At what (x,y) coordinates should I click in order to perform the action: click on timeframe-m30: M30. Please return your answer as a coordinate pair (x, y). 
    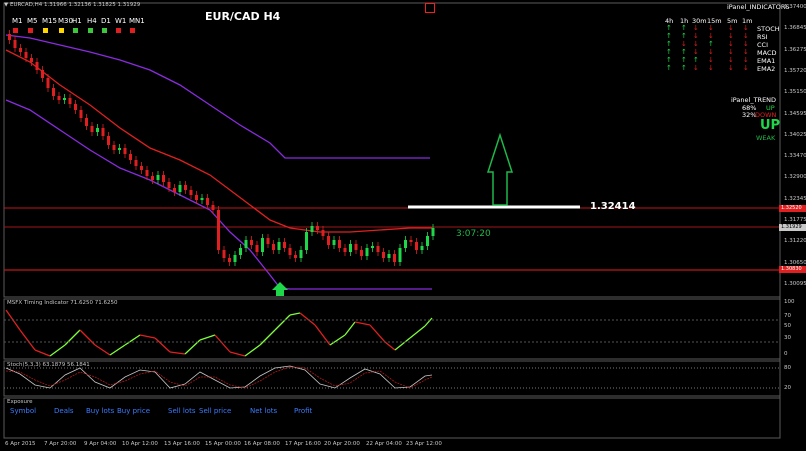
    Looking at the image, I should click on (65, 21).